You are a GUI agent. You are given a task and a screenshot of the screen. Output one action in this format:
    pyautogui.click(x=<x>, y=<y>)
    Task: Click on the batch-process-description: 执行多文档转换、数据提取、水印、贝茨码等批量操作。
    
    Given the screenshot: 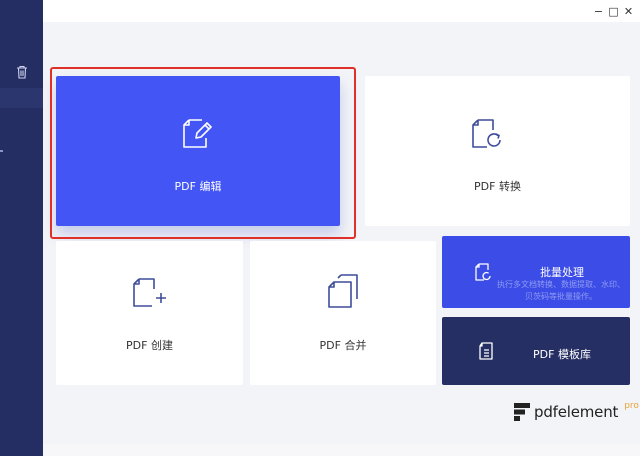 What is the action you would take?
    pyautogui.click(x=561, y=290)
    